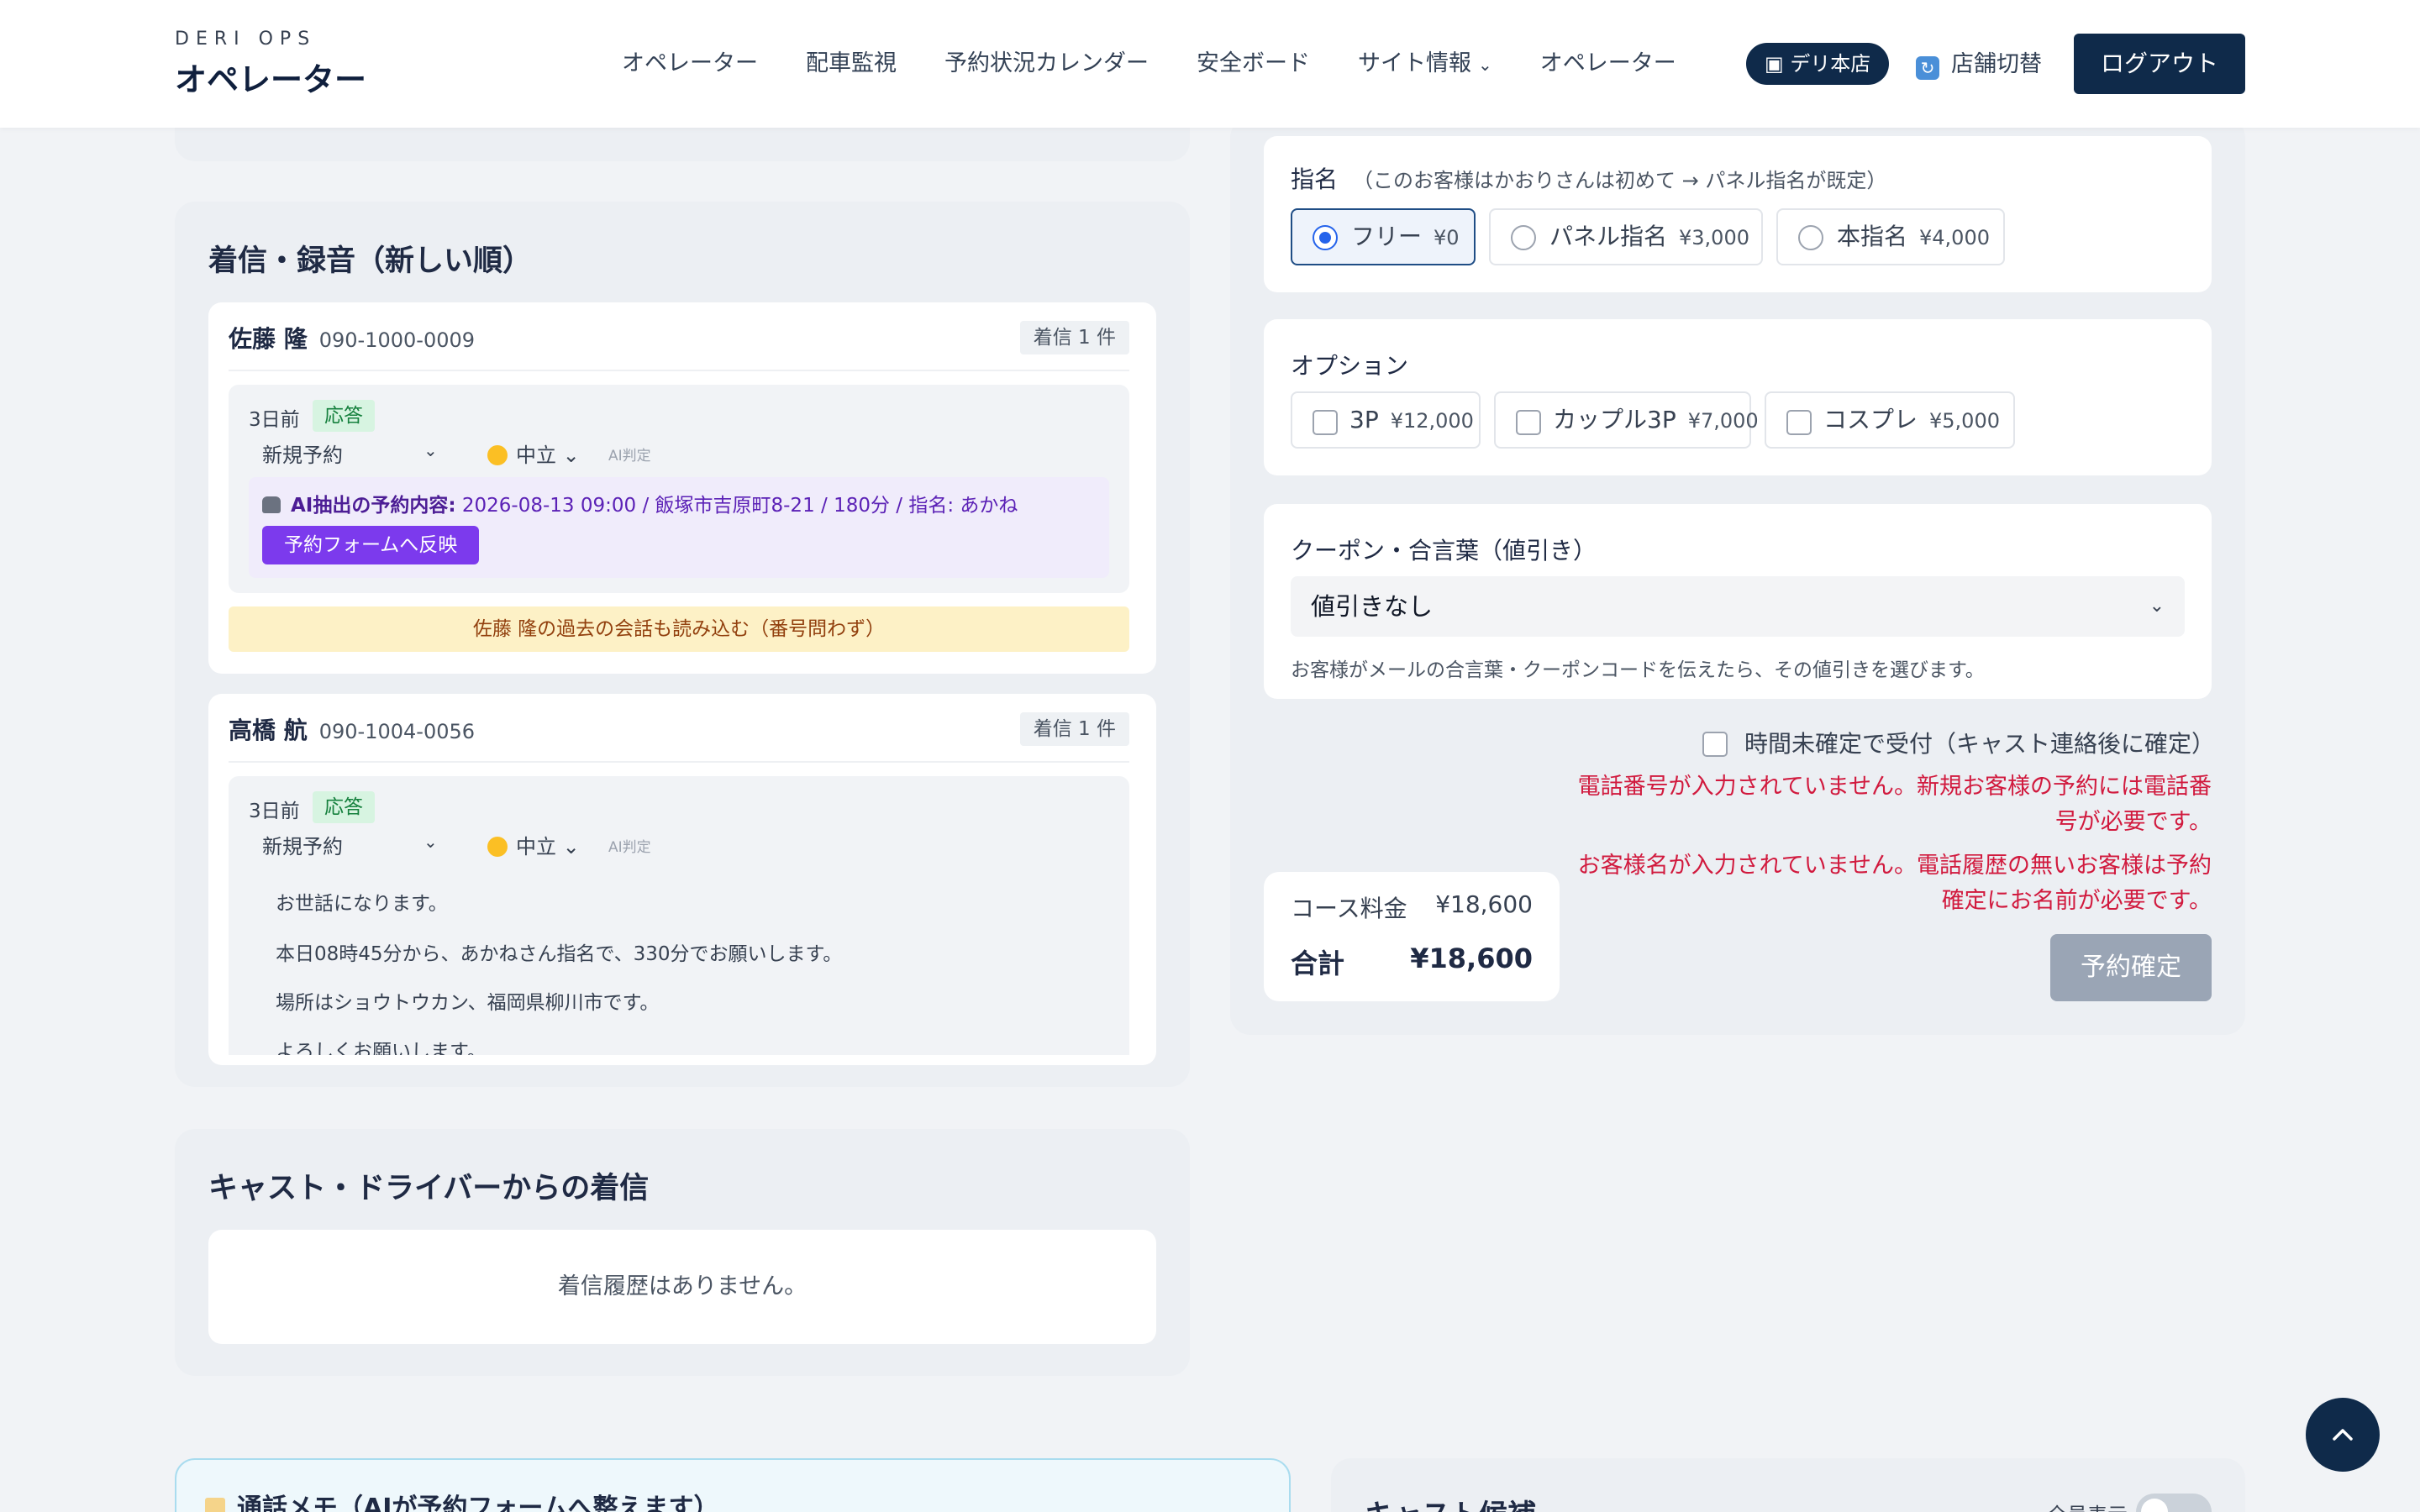 This screenshot has height=1512, width=2420. Describe the element at coordinates (382, 1048) in the screenshot. I see `transcript-line: よろしくお願いします。` at that location.